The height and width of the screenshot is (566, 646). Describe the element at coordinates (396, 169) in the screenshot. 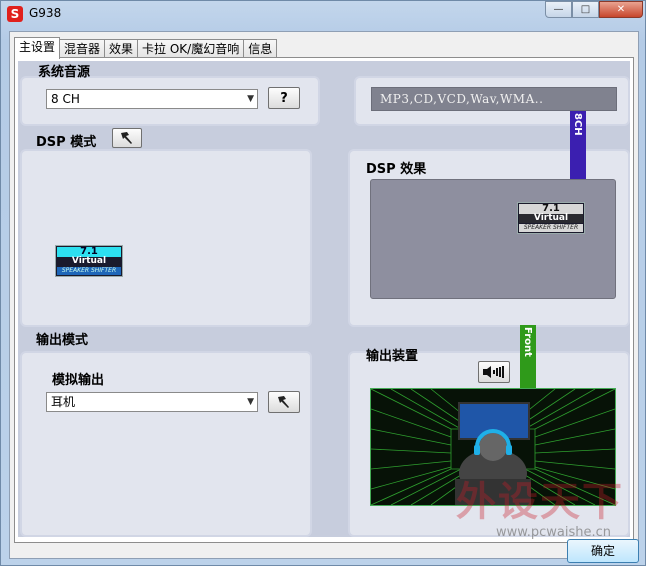

I see `dsp-effect-heading: DSP 效果` at that location.